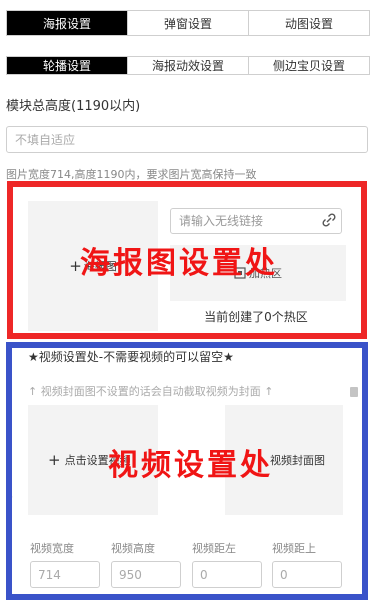  Describe the element at coordinates (308, 65) in the screenshot. I see `tab-side-product-settings: 侧边宝贝设置` at that location.